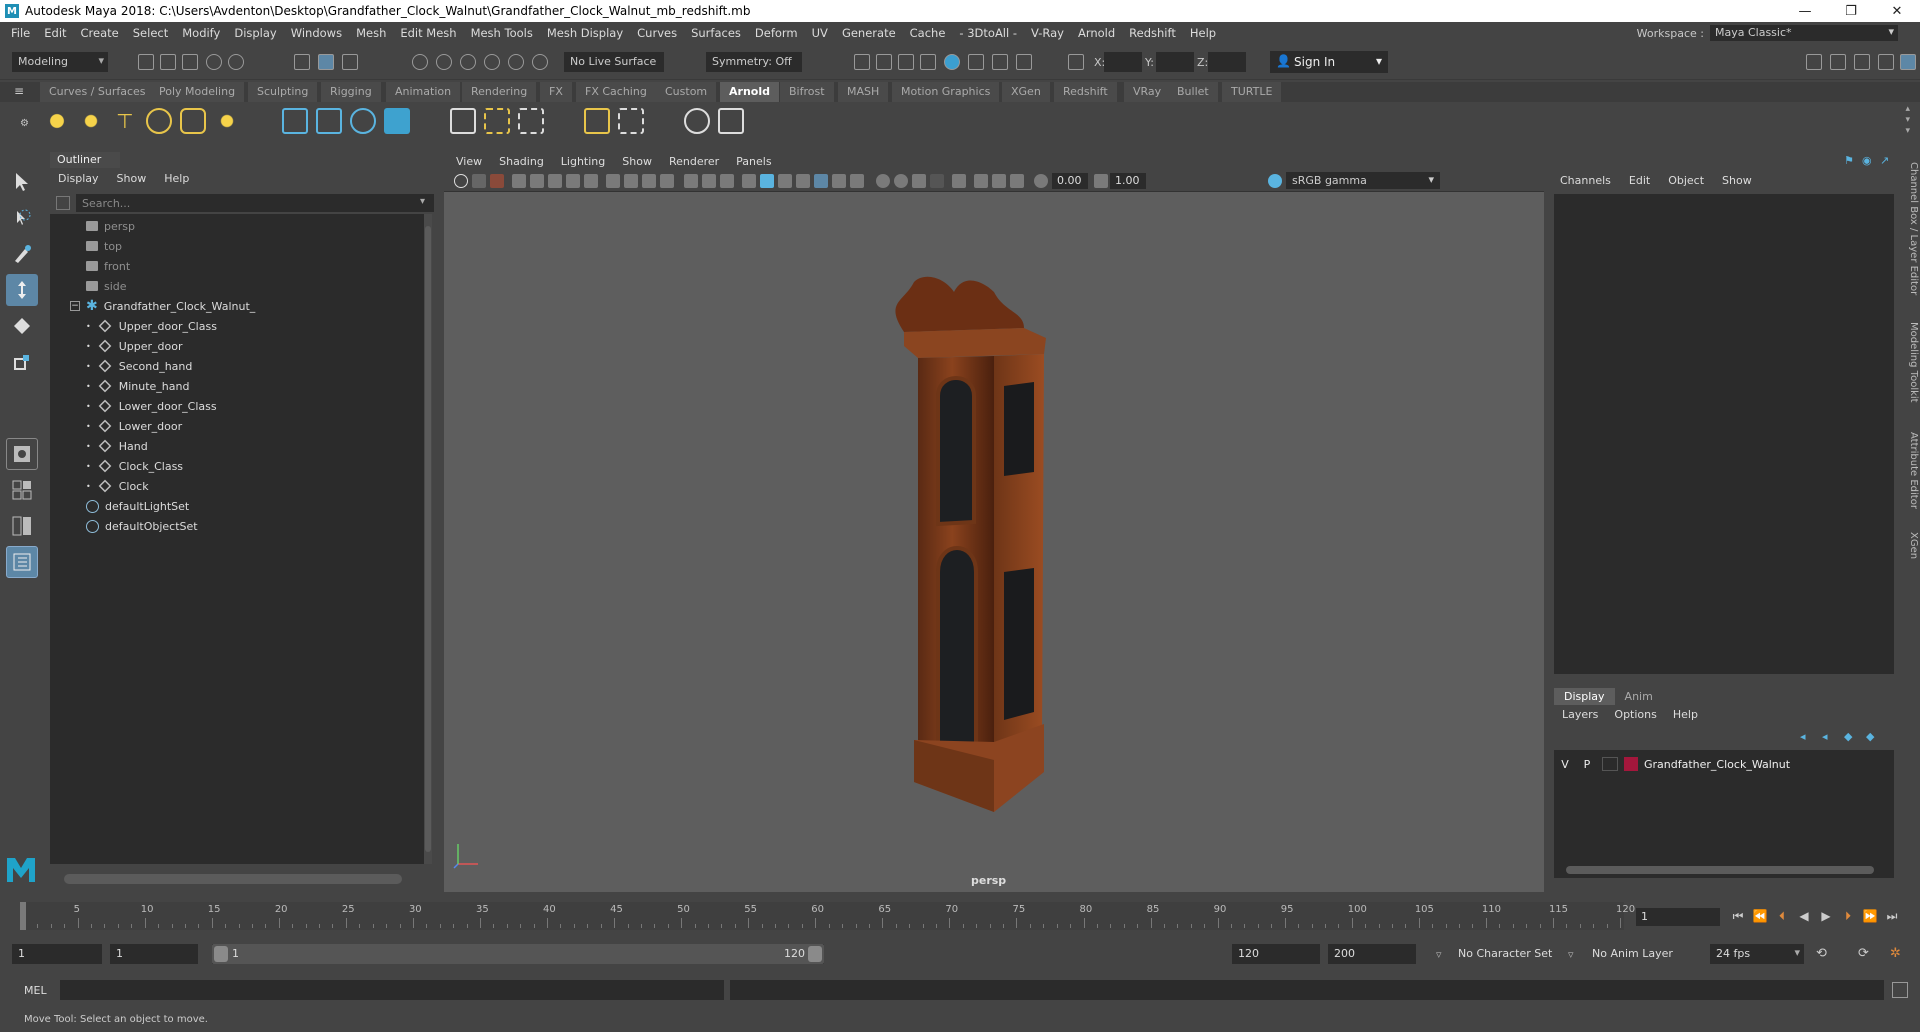 The image size is (1920, 1032). What do you see at coordinates (236, 62) in the screenshot?
I see `redo-icon` at bounding box center [236, 62].